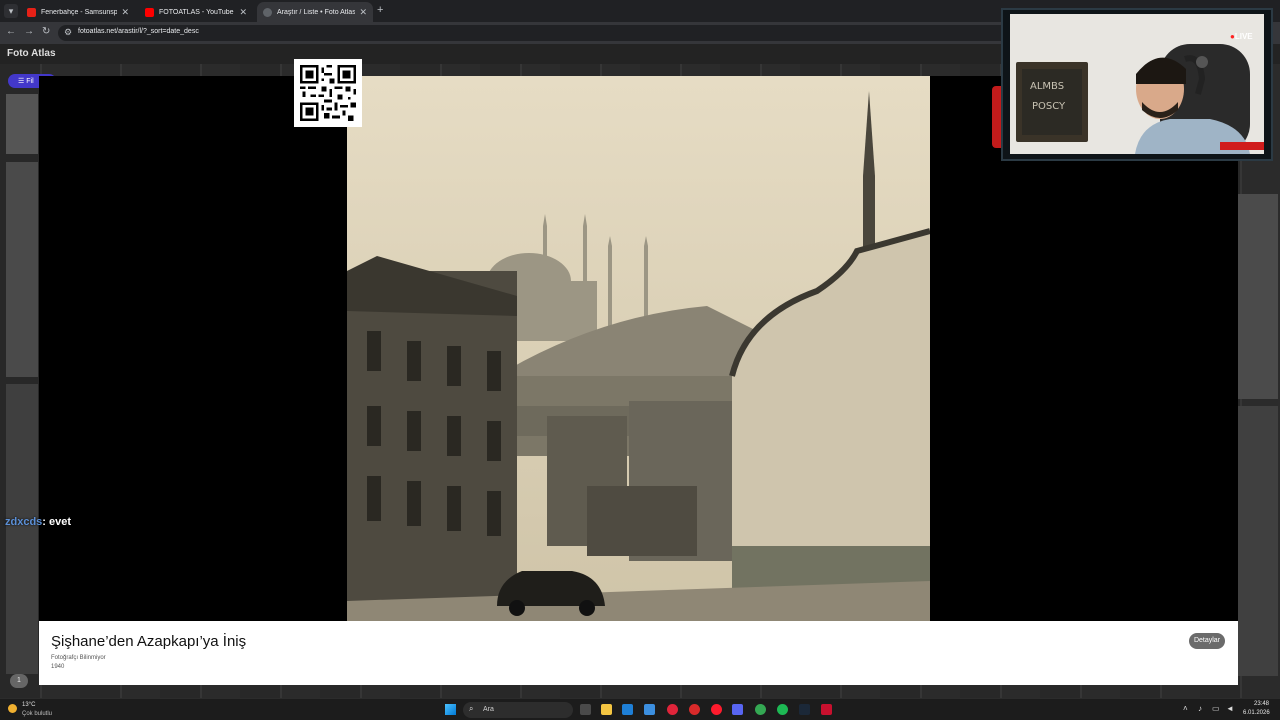 This screenshot has width=1280, height=720. What do you see at coordinates (149, 641) in the screenshot?
I see `photo-title: Şişhane’den Azapkapı’ya İniş` at bounding box center [149, 641].